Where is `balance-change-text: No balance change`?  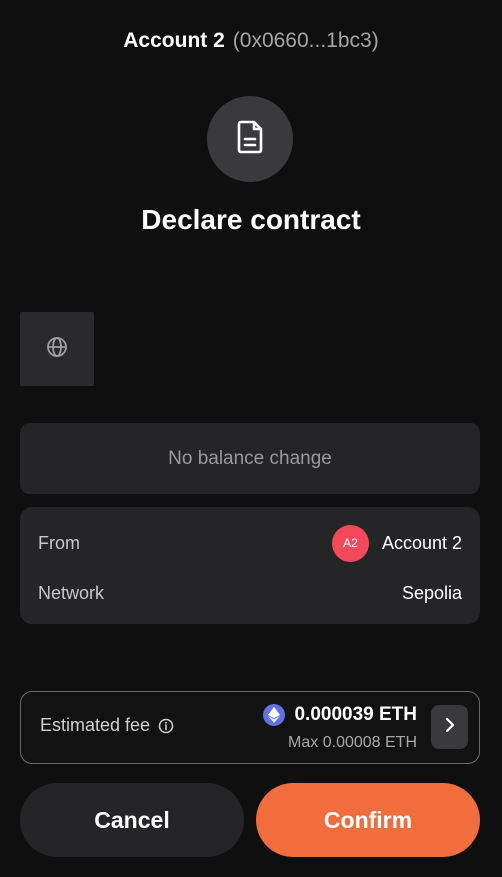
balance-change-text: No balance change is located at coordinates (250, 458).